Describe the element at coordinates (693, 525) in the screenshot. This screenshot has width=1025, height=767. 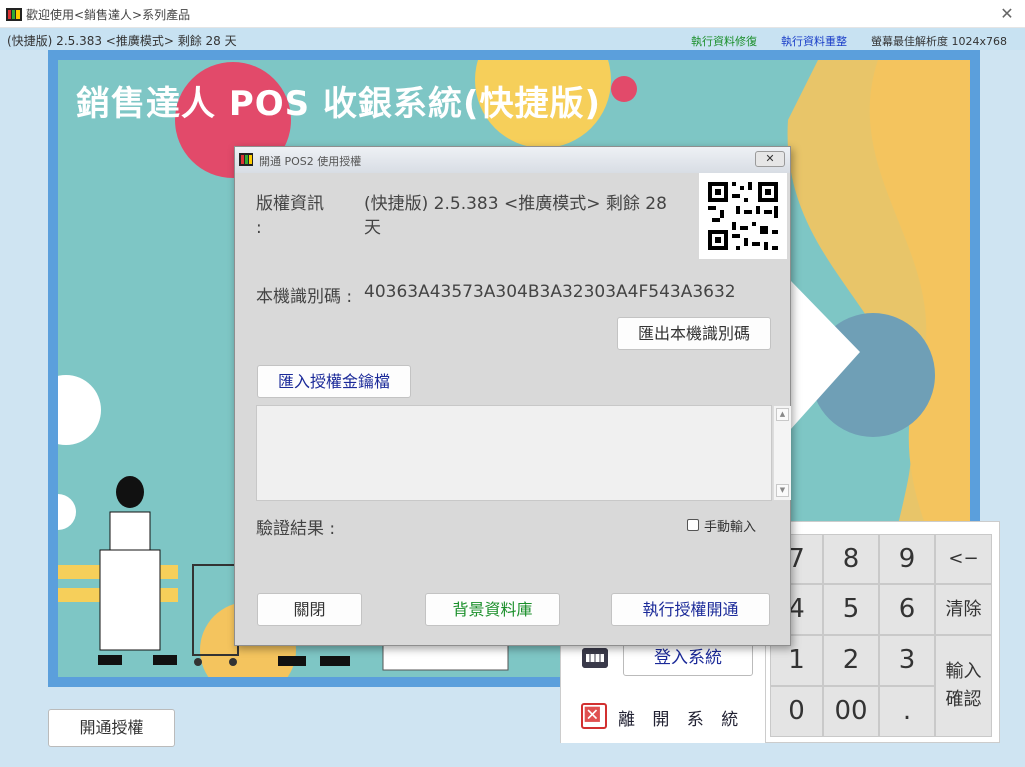
I see `manual-input-checkbox` at that location.